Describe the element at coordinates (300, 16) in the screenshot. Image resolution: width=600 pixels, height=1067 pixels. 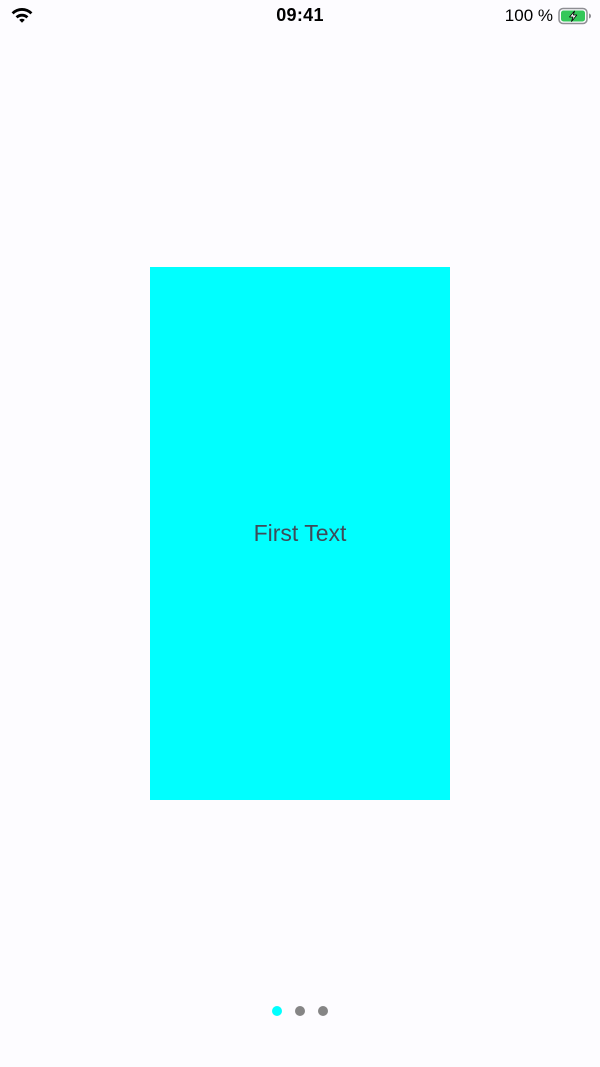
I see `status-bar: 09:41 100 %` at that location.